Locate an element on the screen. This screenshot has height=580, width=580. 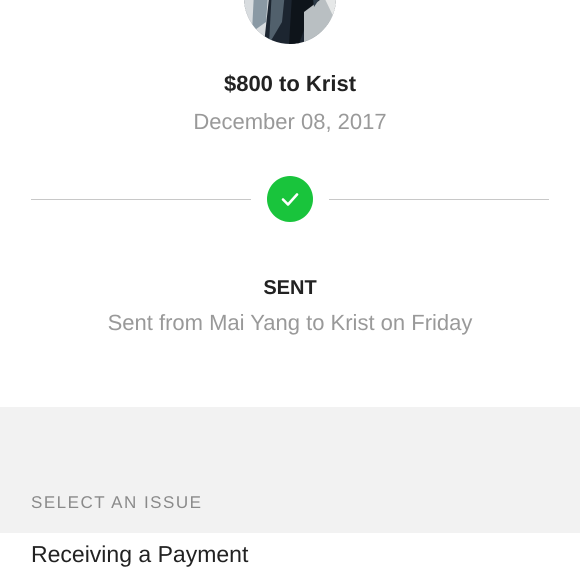
payment-title: $800 to Krist is located at coordinates (290, 84).